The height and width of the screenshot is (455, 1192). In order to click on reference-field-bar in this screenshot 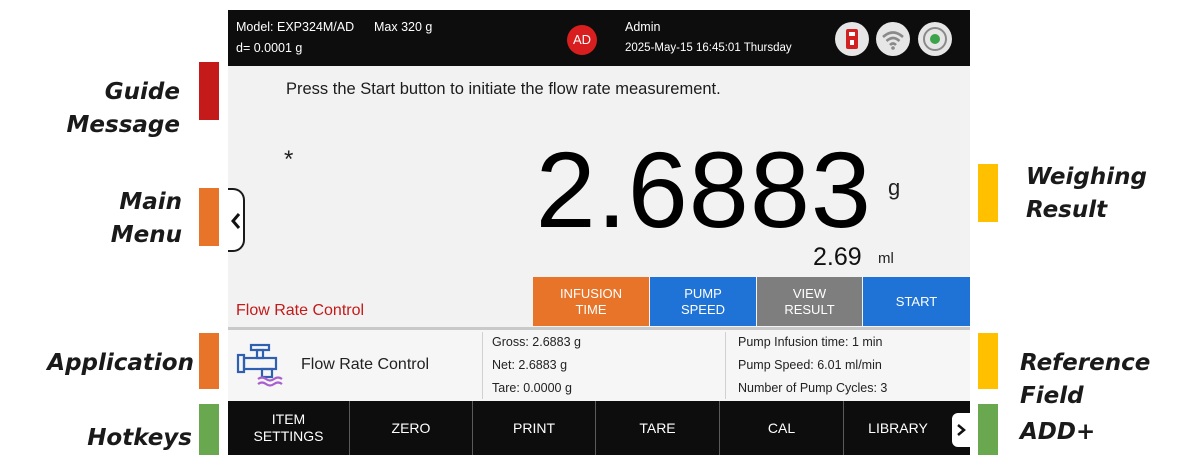, I will do `click(988, 361)`.